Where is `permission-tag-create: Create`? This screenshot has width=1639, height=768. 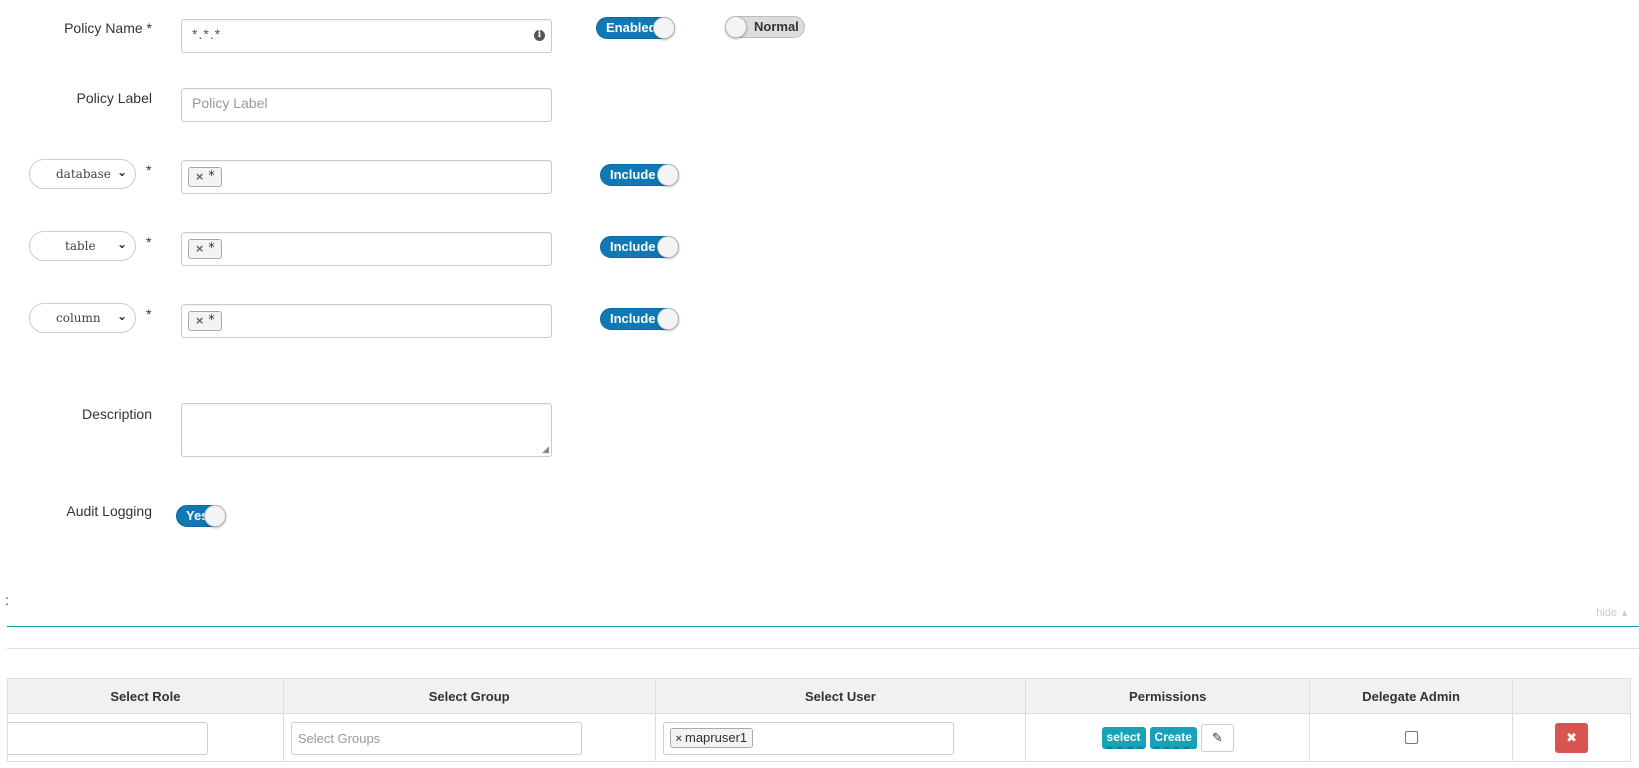 permission-tag-create: Create is located at coordinates (1173, 737).